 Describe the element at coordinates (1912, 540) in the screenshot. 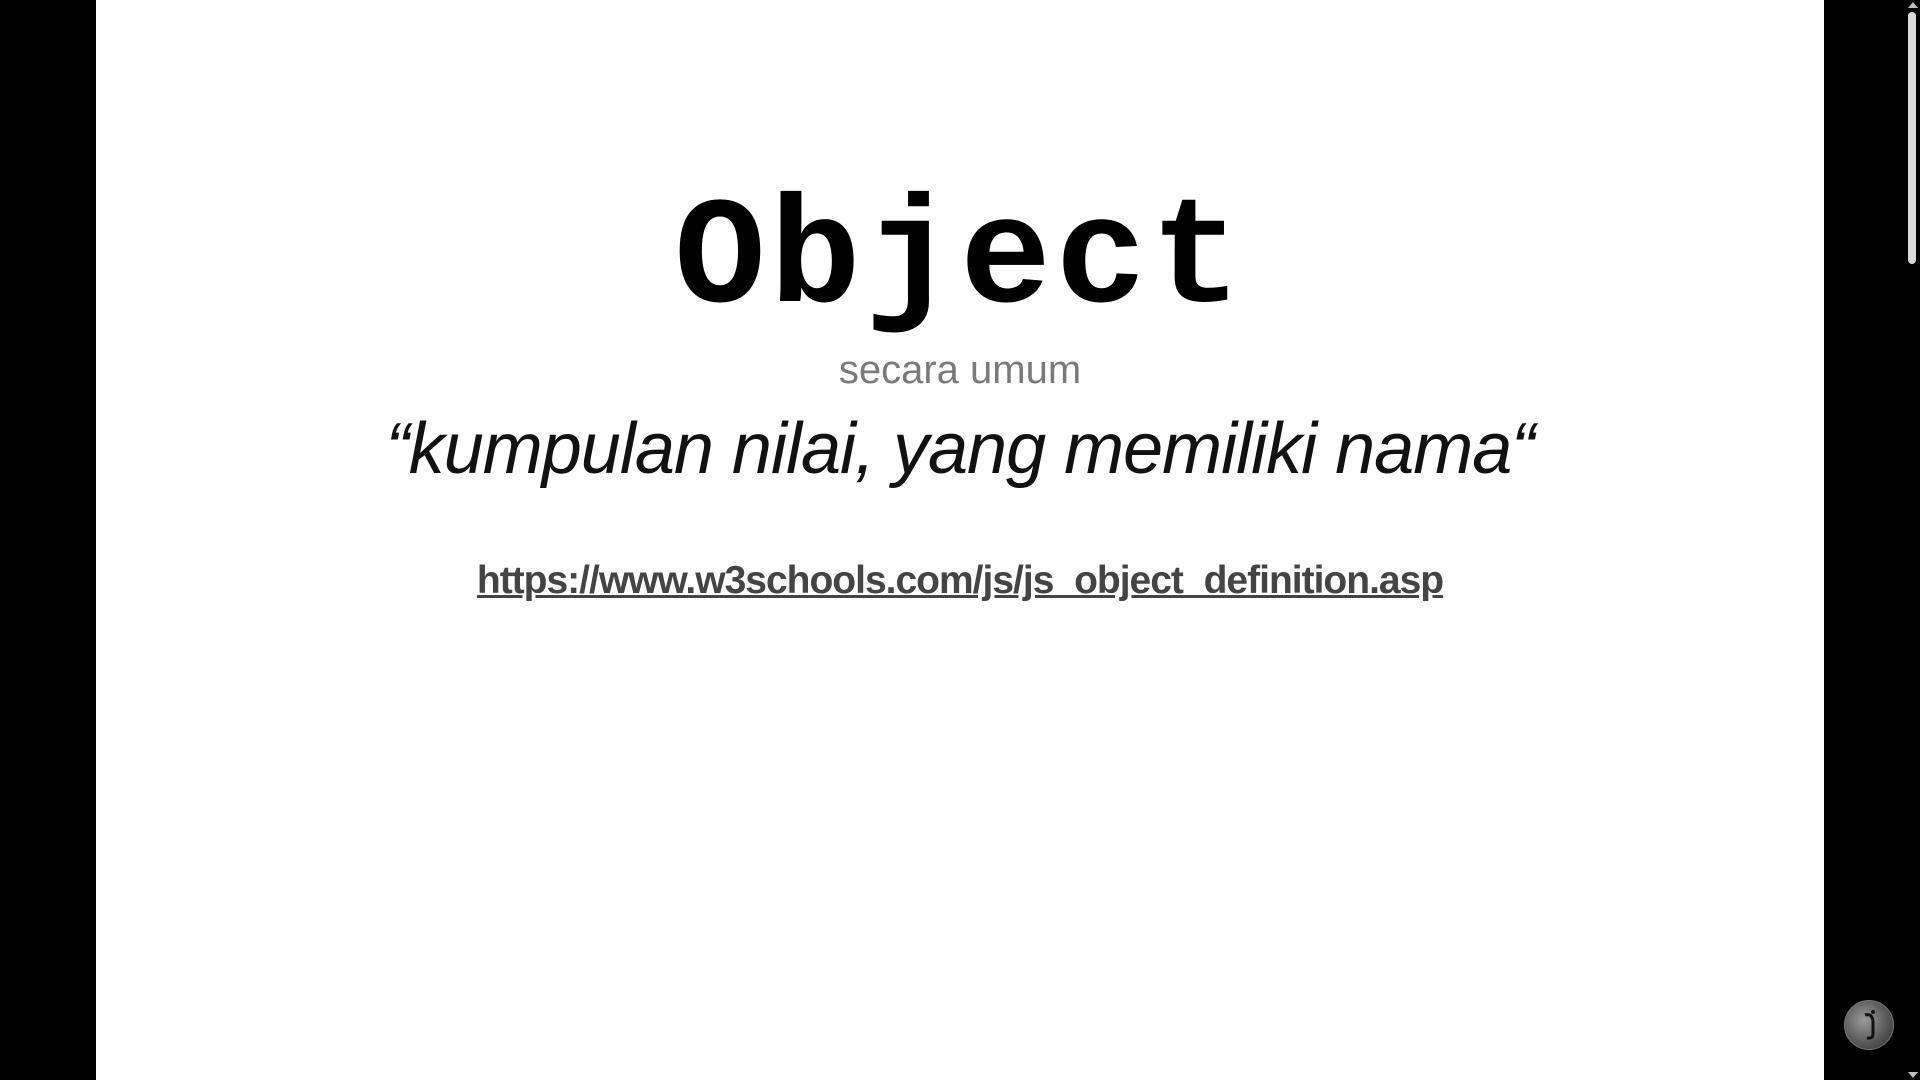

I see `vertical-scrollbar` at that location.